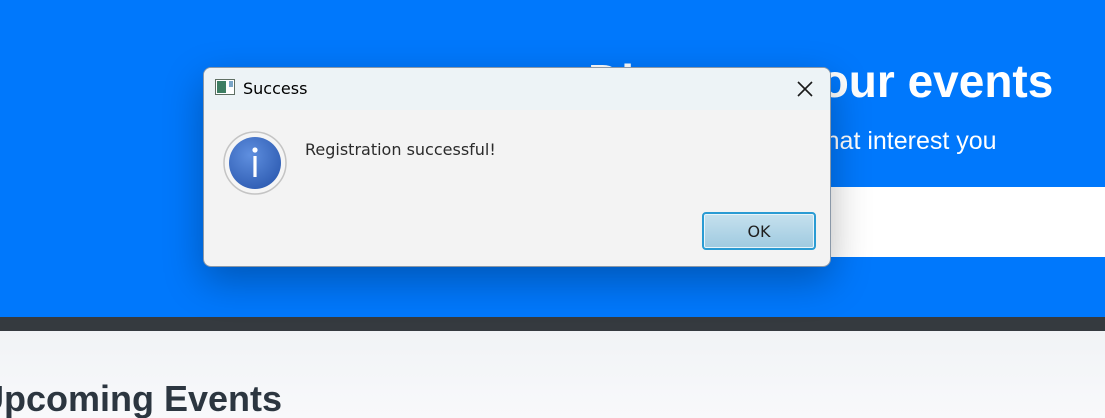  What do you see at coordinates (400, 149) in the screenshot?
I see `dialog-message: Registration successful!` at bounding box center [400, 149].